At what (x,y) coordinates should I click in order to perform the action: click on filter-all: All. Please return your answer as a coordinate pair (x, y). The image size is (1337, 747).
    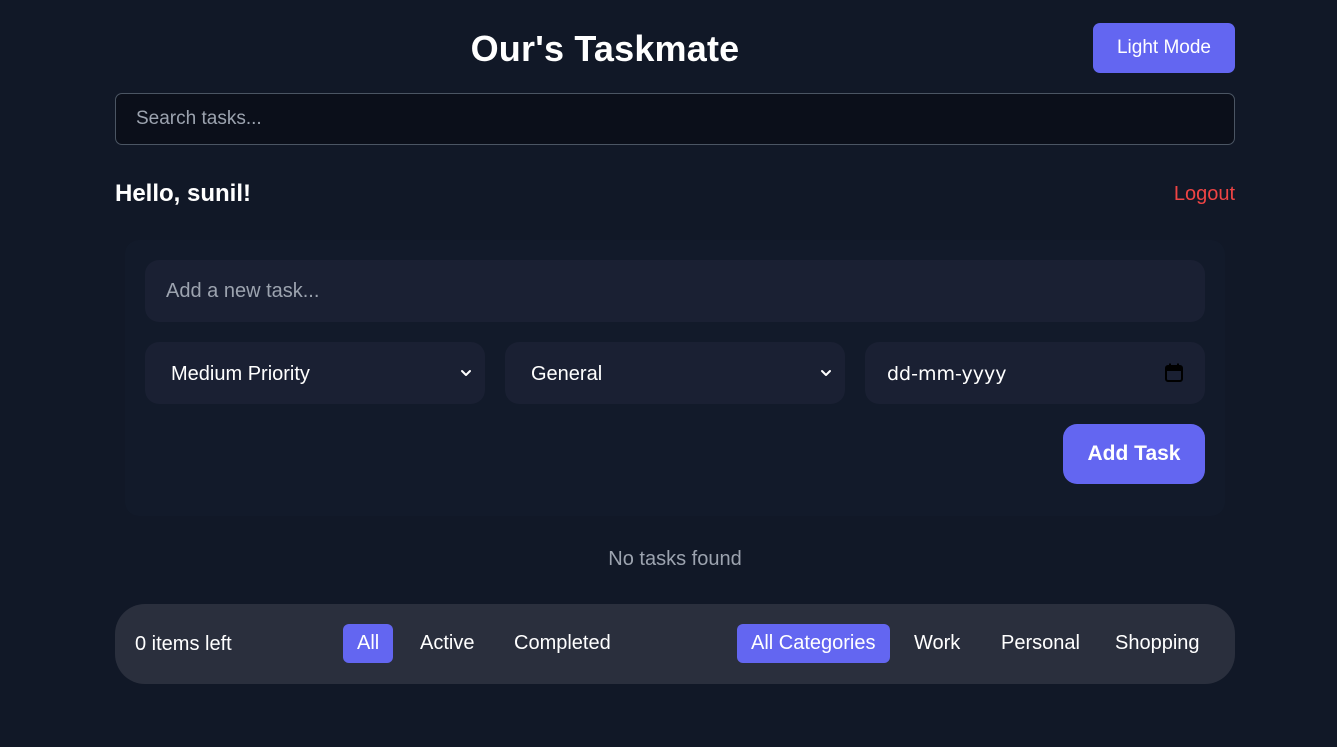
    Looking at the image, I should click on (368, 643).